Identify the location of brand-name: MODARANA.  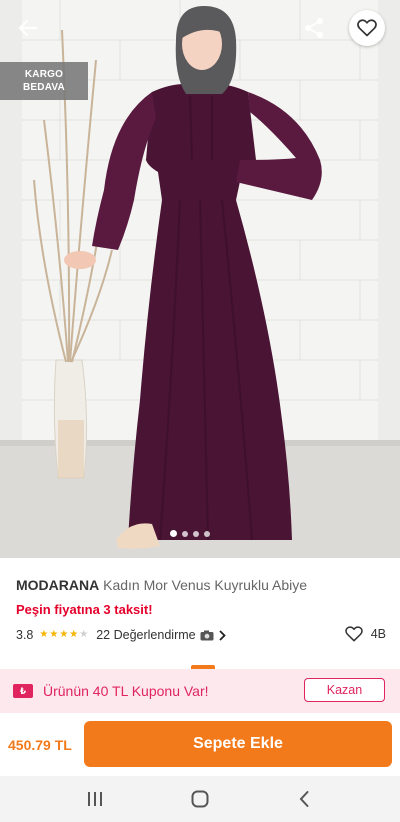
(57, 585).